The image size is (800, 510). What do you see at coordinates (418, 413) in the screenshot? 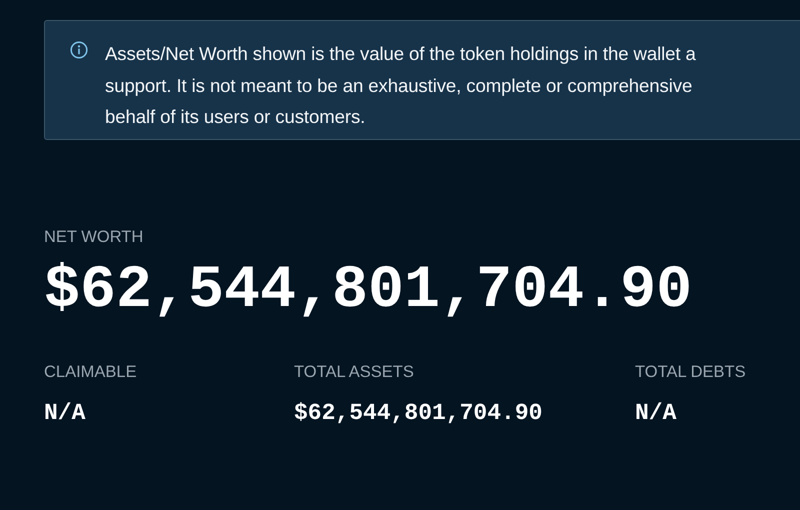
I see `stat-value: $62,544,801,704.90` at bounding box center [418, 413].